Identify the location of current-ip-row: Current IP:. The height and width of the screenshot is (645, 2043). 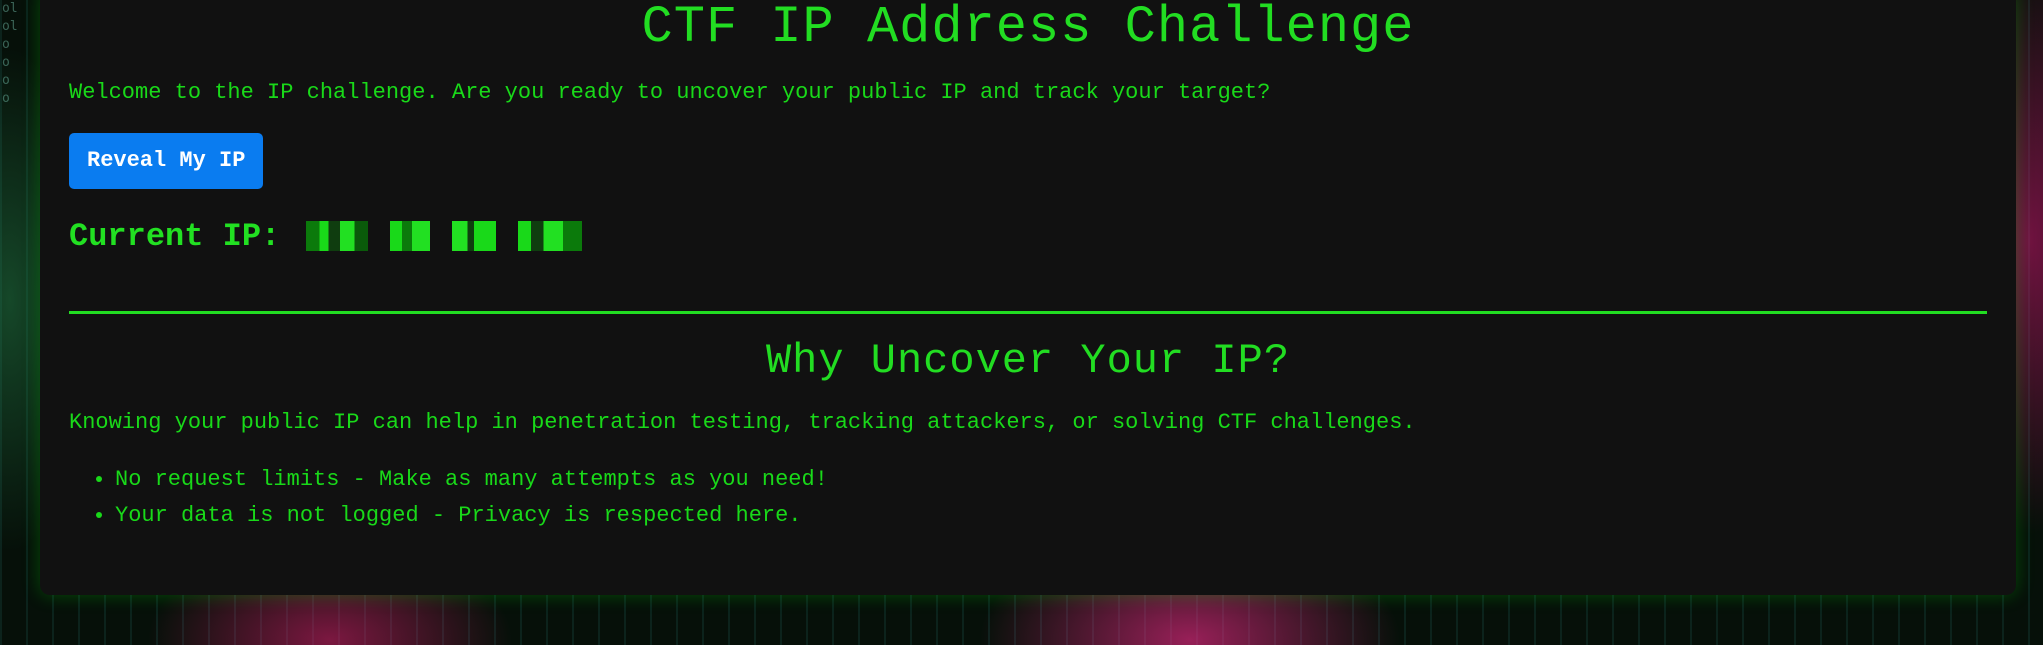
(1028, 236).